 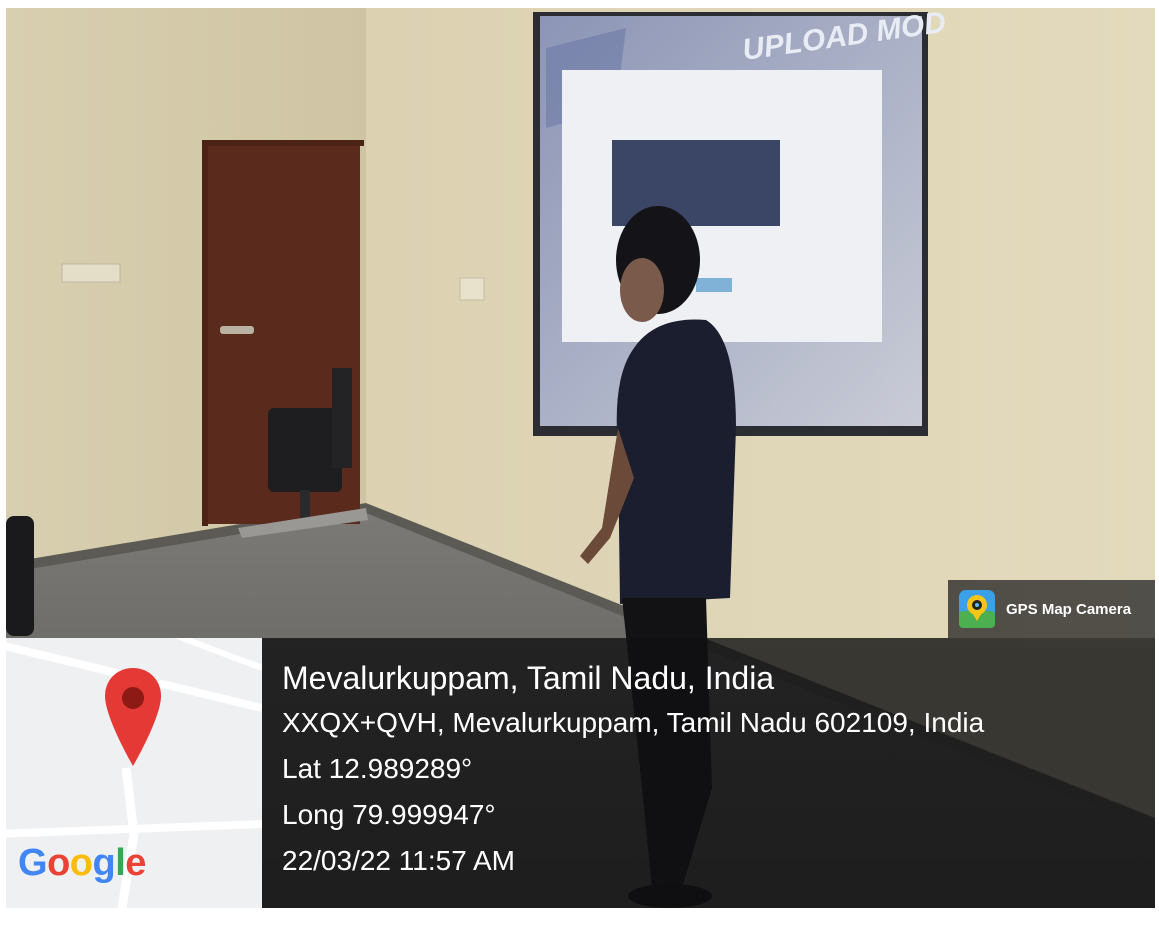 I want to click on office-chair, so click(x=305, y=450).